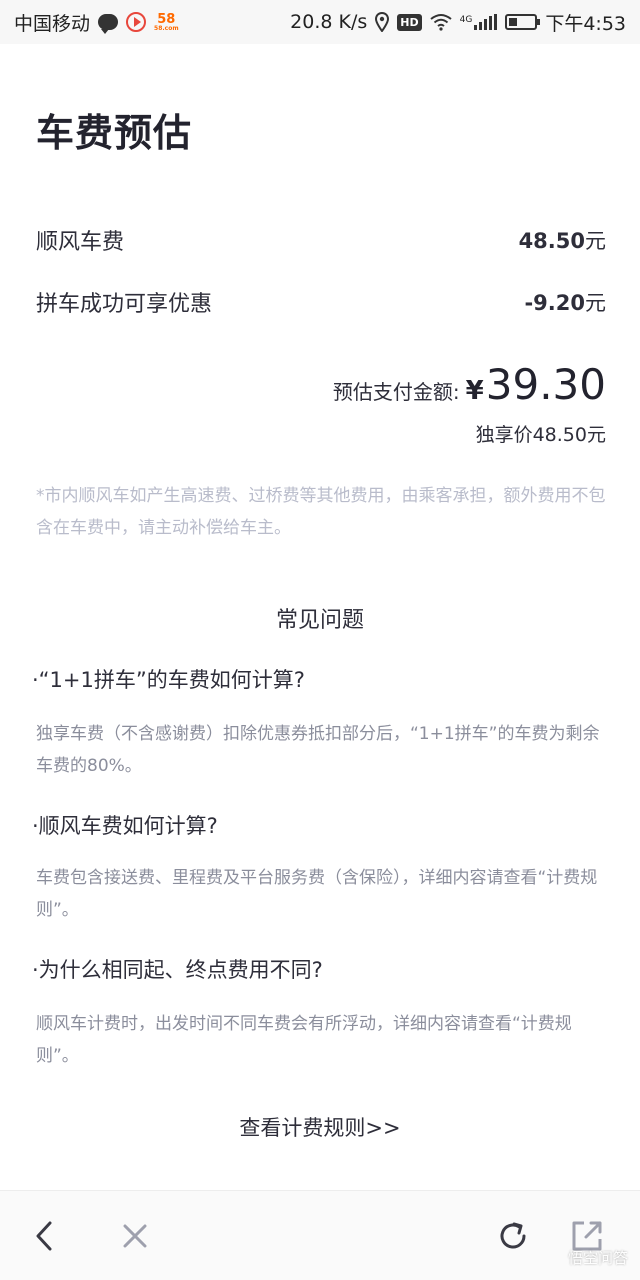 The width and height of the screenshot is (640, 1280). I want to click on fee-label: 拼车成功可享优惠, so click(124, 304).